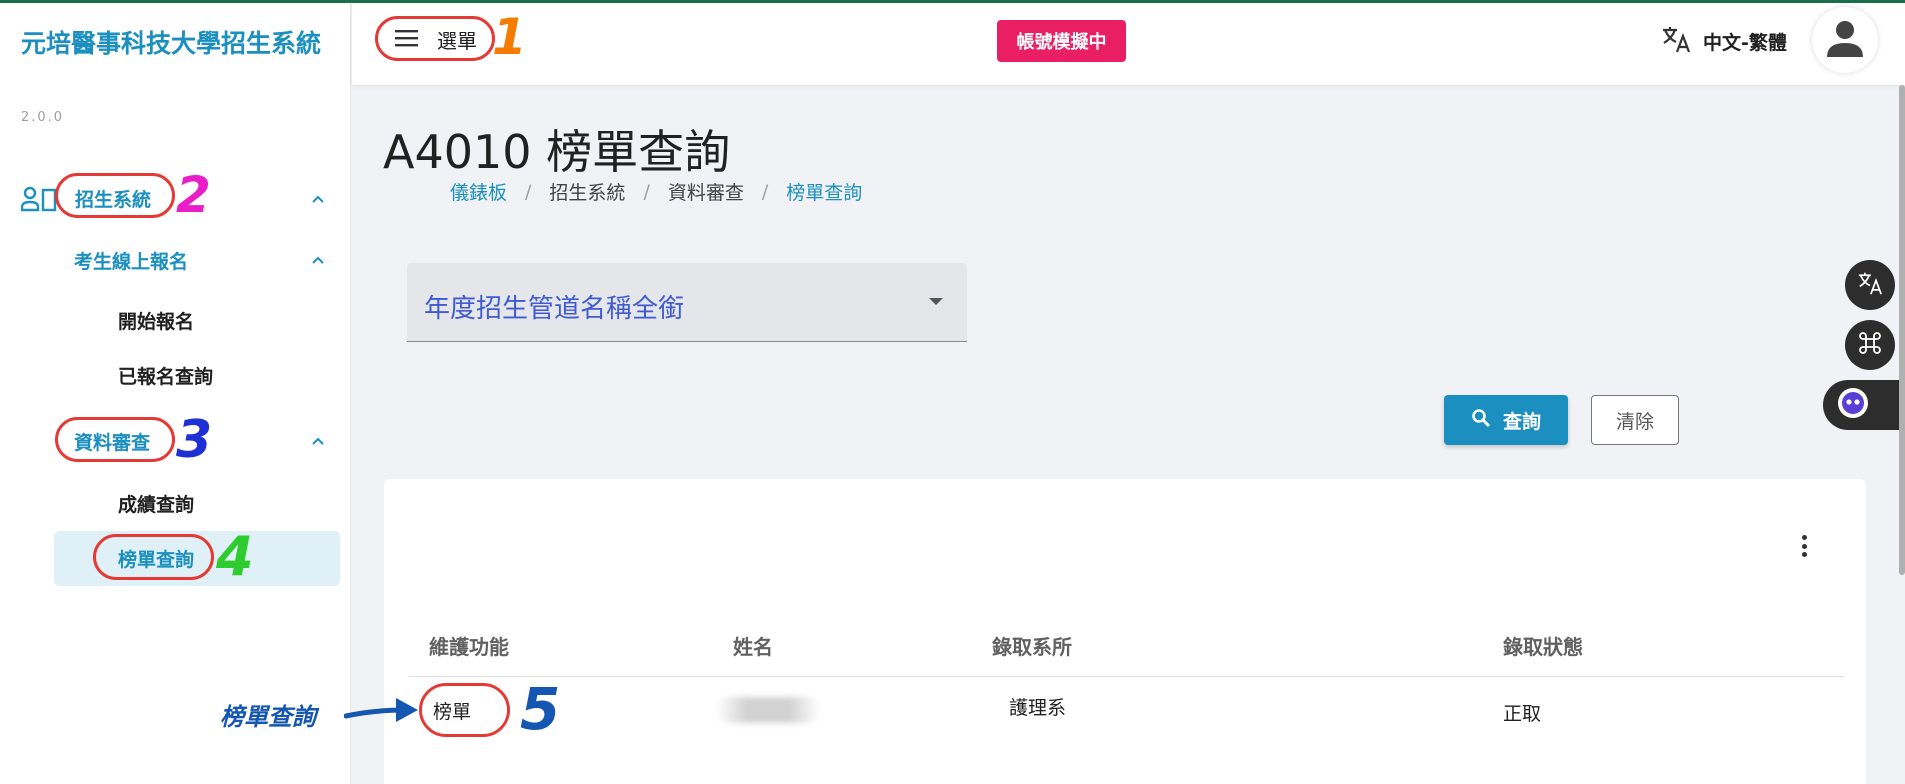 The image size is (1905, 784). Describe the element at coordinates (687, 302) in the screenshot. I see `admission-channel-select: 年度招生管道名稱全銜` at that location.